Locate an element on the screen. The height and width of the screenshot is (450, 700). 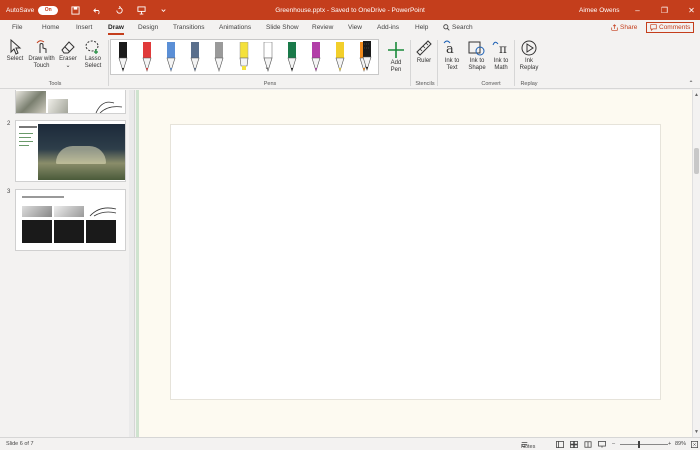
slide-number: 2 is located at coordinates (9, 124).